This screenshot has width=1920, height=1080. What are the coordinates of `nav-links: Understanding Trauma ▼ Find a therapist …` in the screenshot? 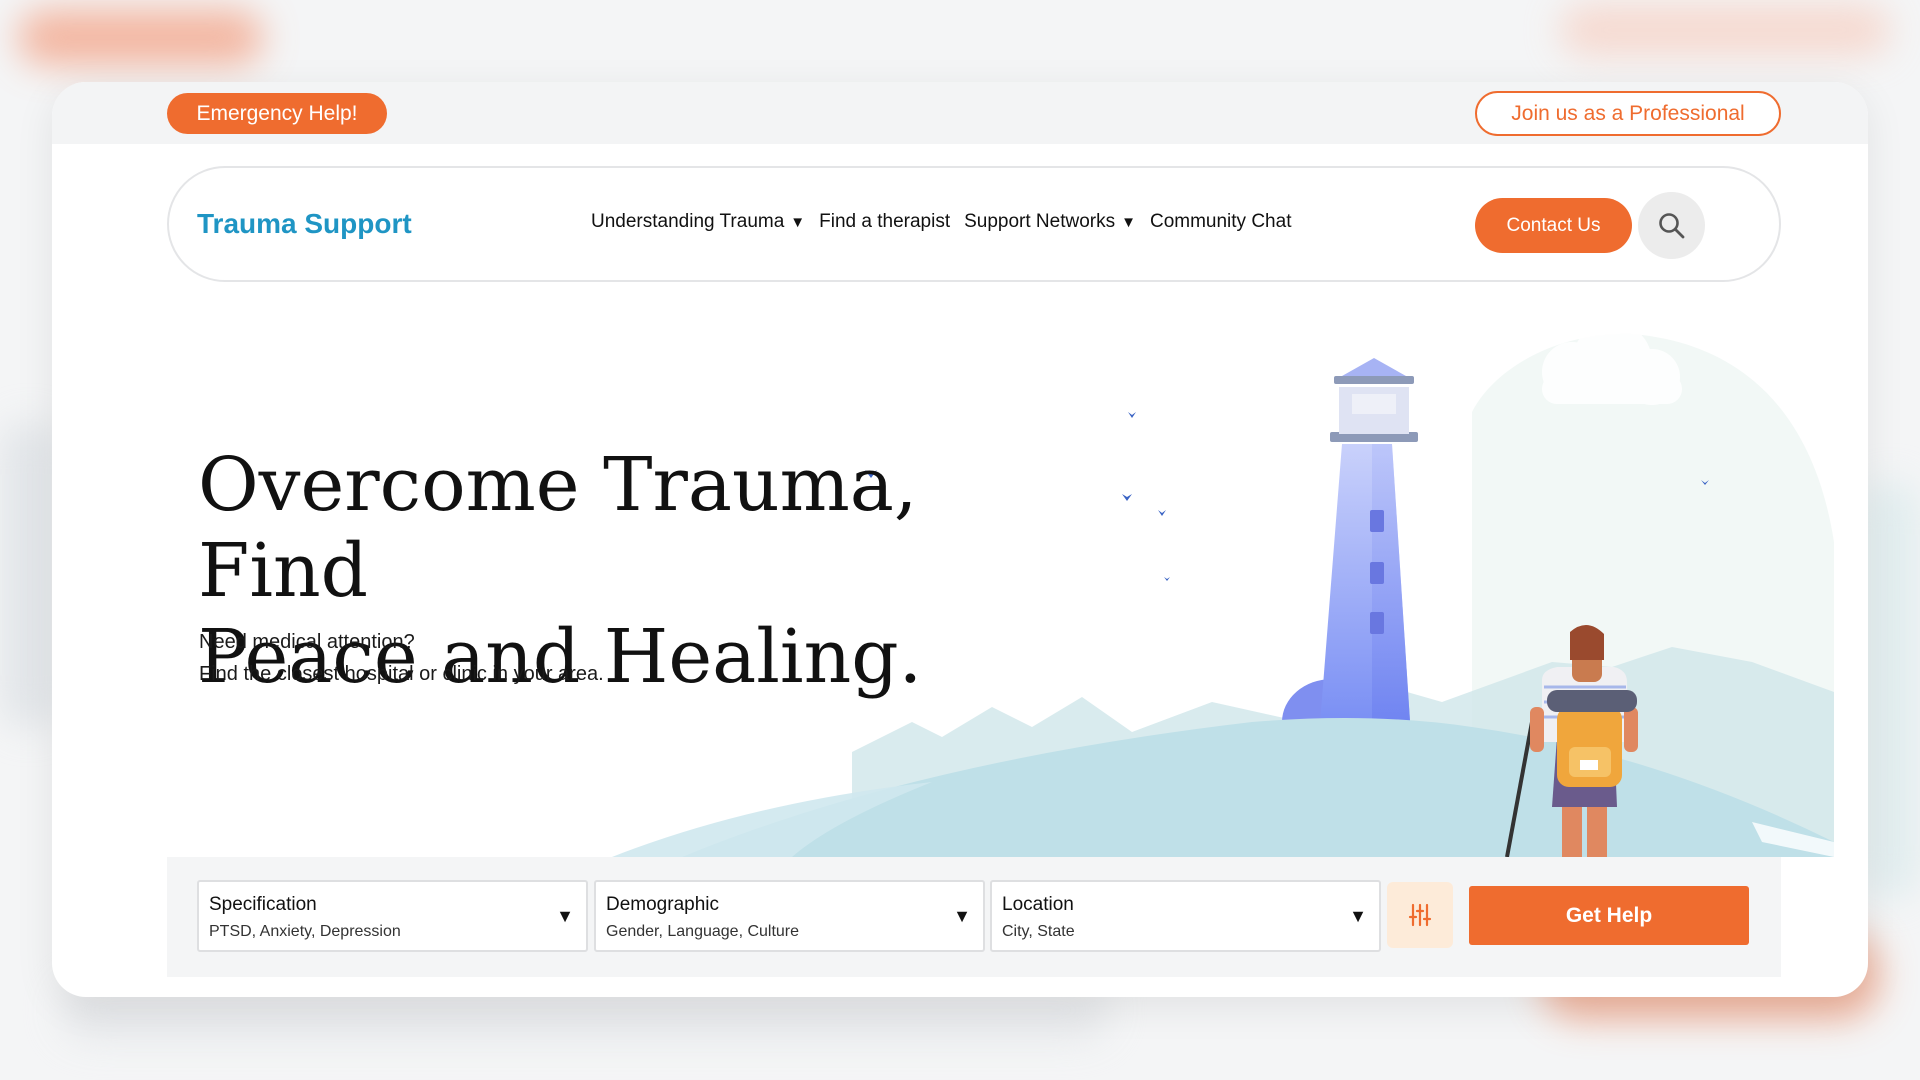 It's located at (941, 222).